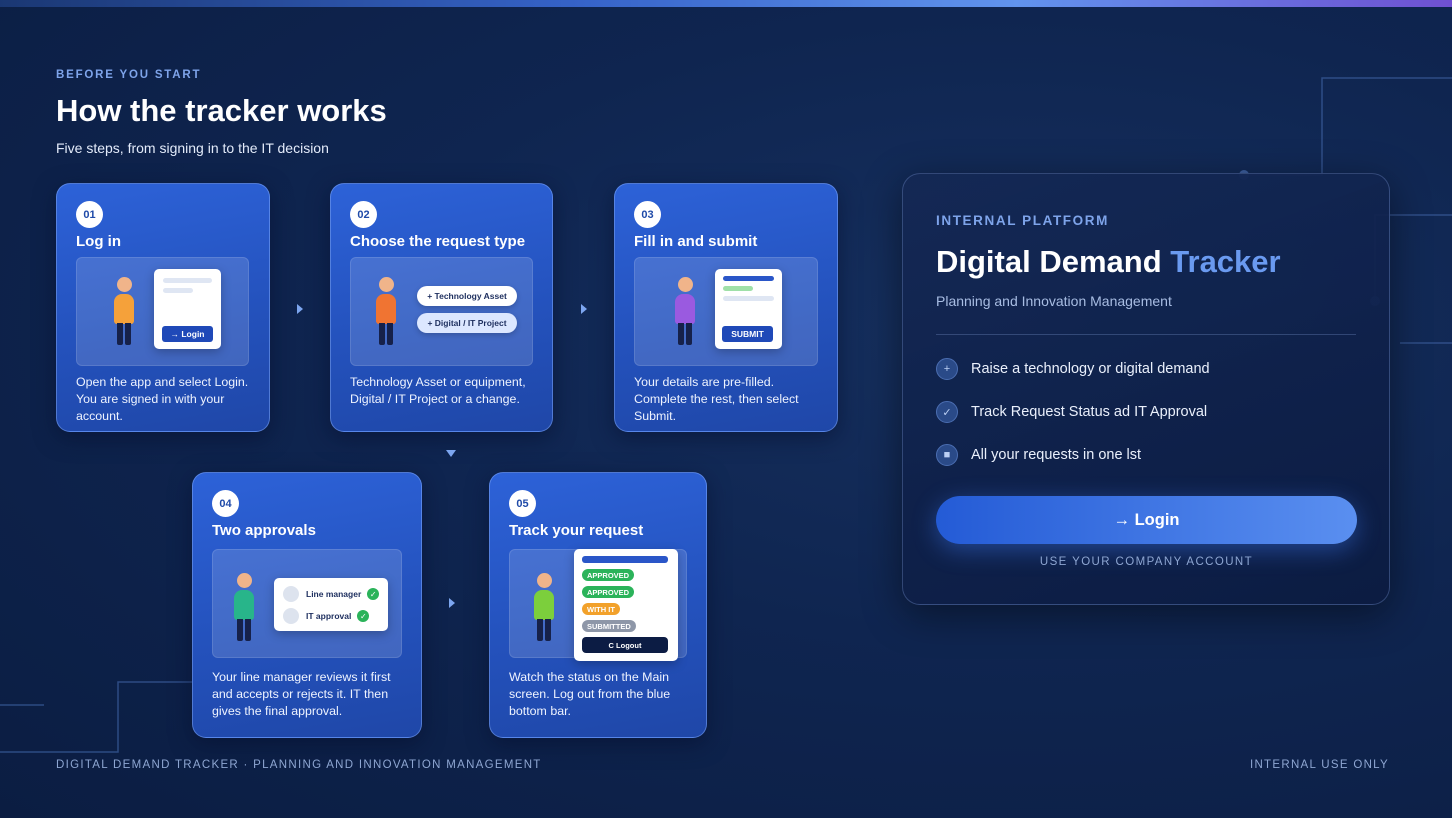 The height and width of the screenshot is (818, 1452). What do you see at coordinates (647, 214) in the screenshot?
I see `step-number-badge: 03` at bounding box center [647, 214].